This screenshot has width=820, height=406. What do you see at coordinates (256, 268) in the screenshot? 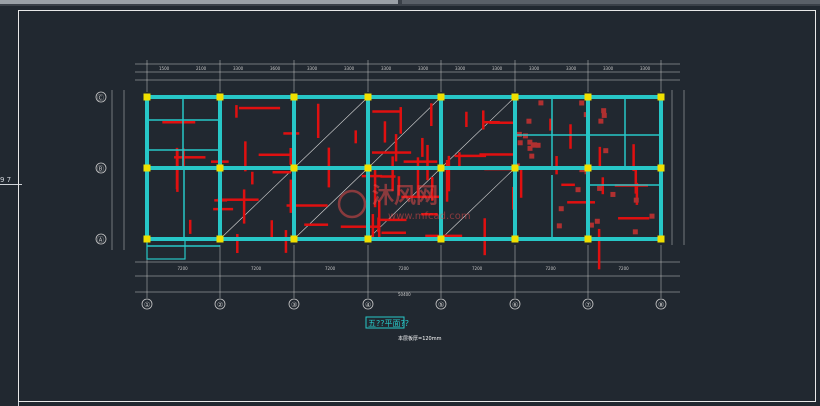
I see `dim-label-bottom-1: 7200` at bounding box center [256, 268].